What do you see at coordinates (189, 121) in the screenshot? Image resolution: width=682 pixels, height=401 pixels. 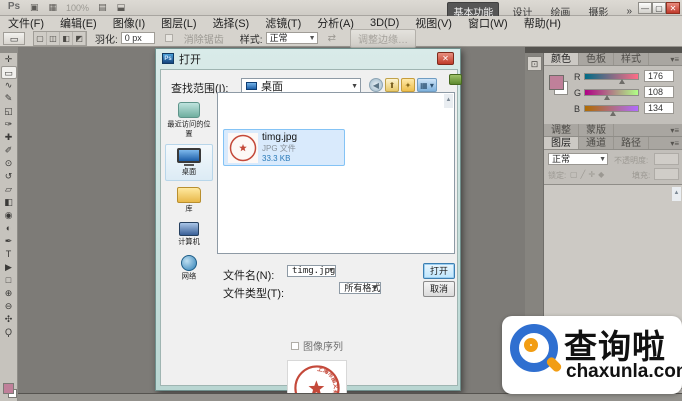 I see `sidebar-item-recent: 最近访问的位置` at bounding box center [189, 121].